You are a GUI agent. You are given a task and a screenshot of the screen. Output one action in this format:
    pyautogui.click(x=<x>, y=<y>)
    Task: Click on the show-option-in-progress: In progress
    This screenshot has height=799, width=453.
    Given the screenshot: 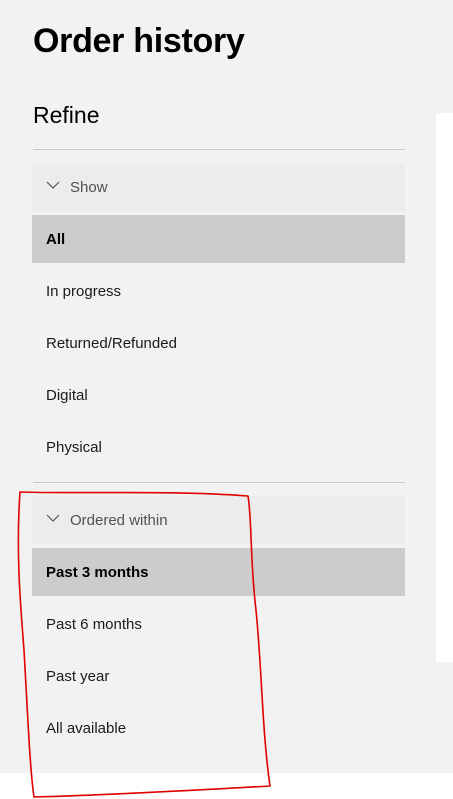 What is the action you would take?
    pyautogui.click(x=218, y=291)
    